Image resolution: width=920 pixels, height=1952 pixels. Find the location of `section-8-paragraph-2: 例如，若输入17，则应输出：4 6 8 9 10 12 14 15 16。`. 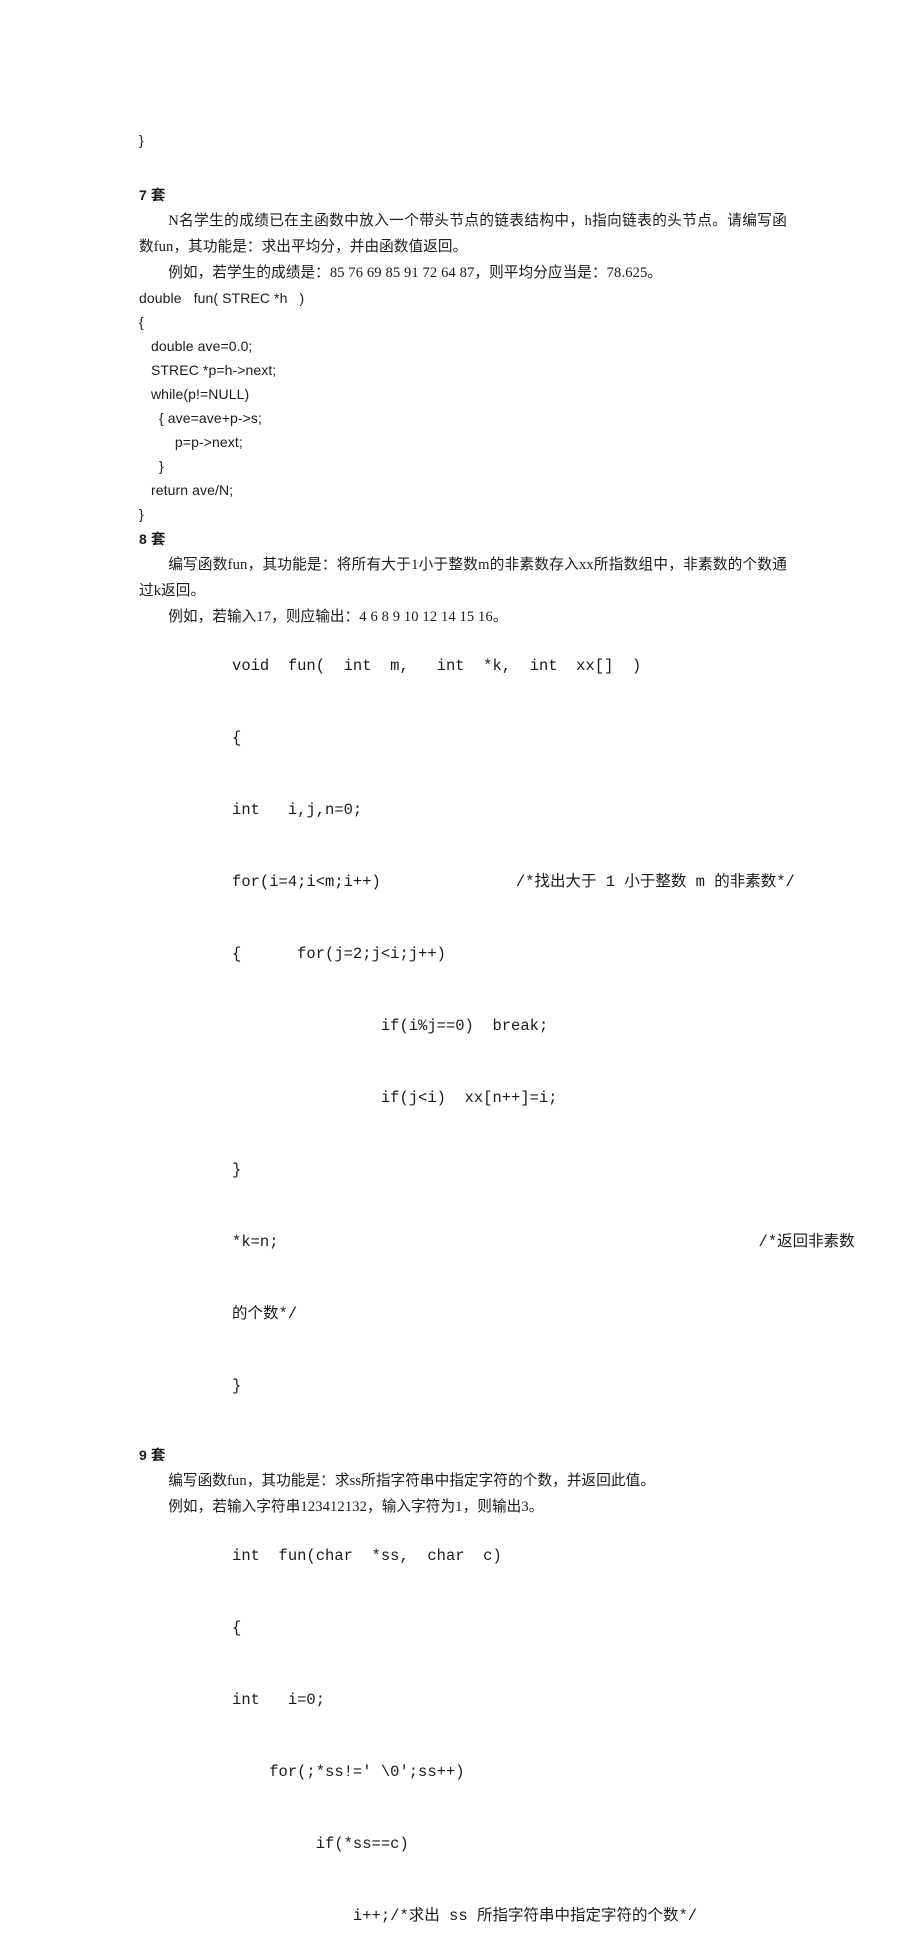

section-8-paragraph-2: 例如，若输入17，则应输出：4 6 8 9 10 12 14 15 16。 is located at coordinates (338, 617).